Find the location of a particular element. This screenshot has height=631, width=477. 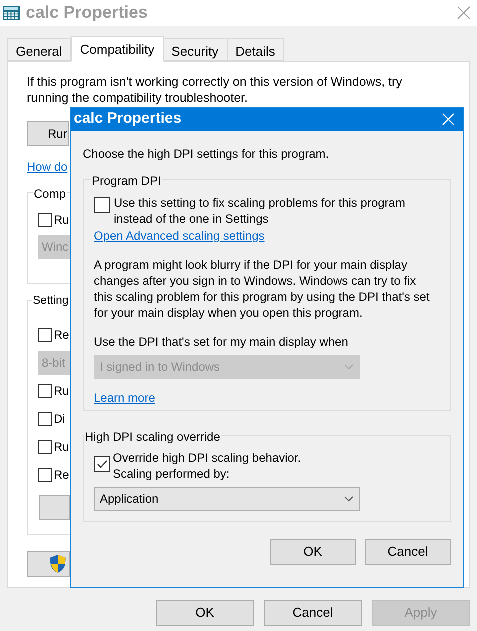

dialog-title: calc Properties is located at coordinates (128, 119).